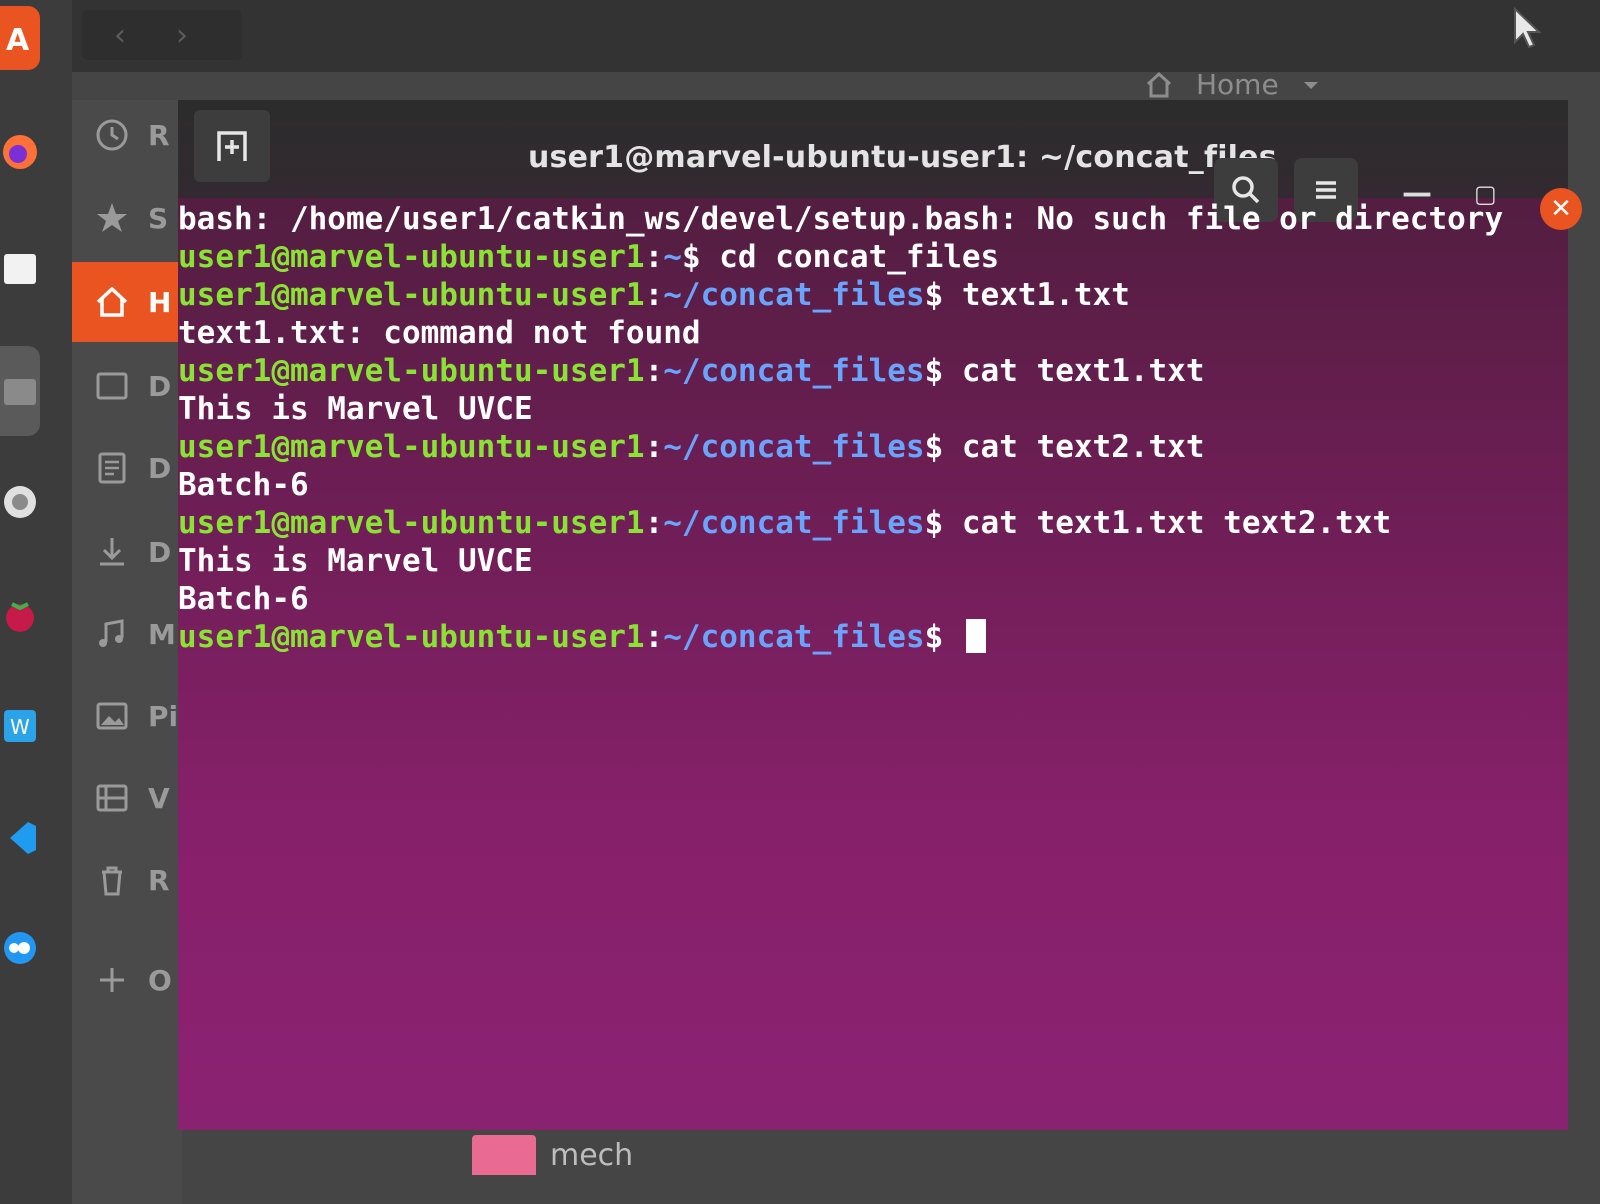  What do you see at coordinates (111, 633) in the screenshot?
I see `music-icon` at bounding box center [111, 633].